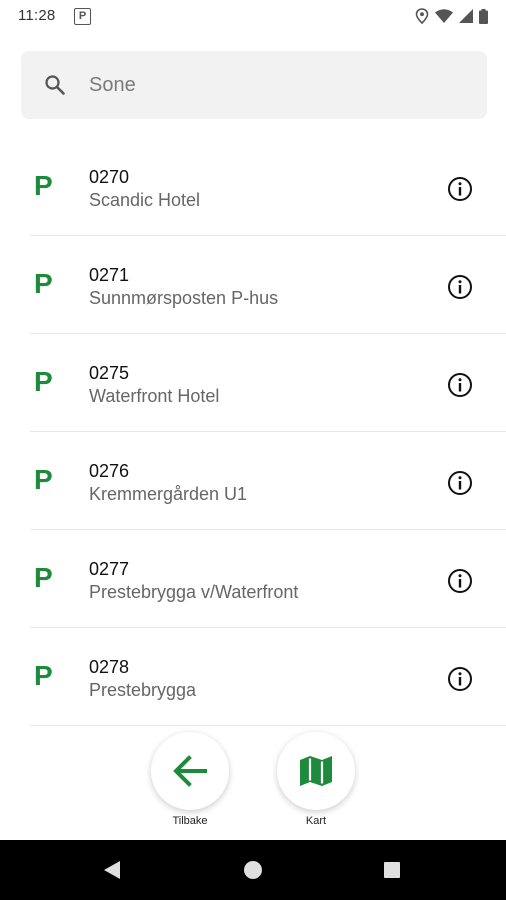  What do you see at coordinates (253, 481) in the screenshot?
I see `zone-list-item: P 0276 Kremmergården U1` at bounding box center [253, 481].